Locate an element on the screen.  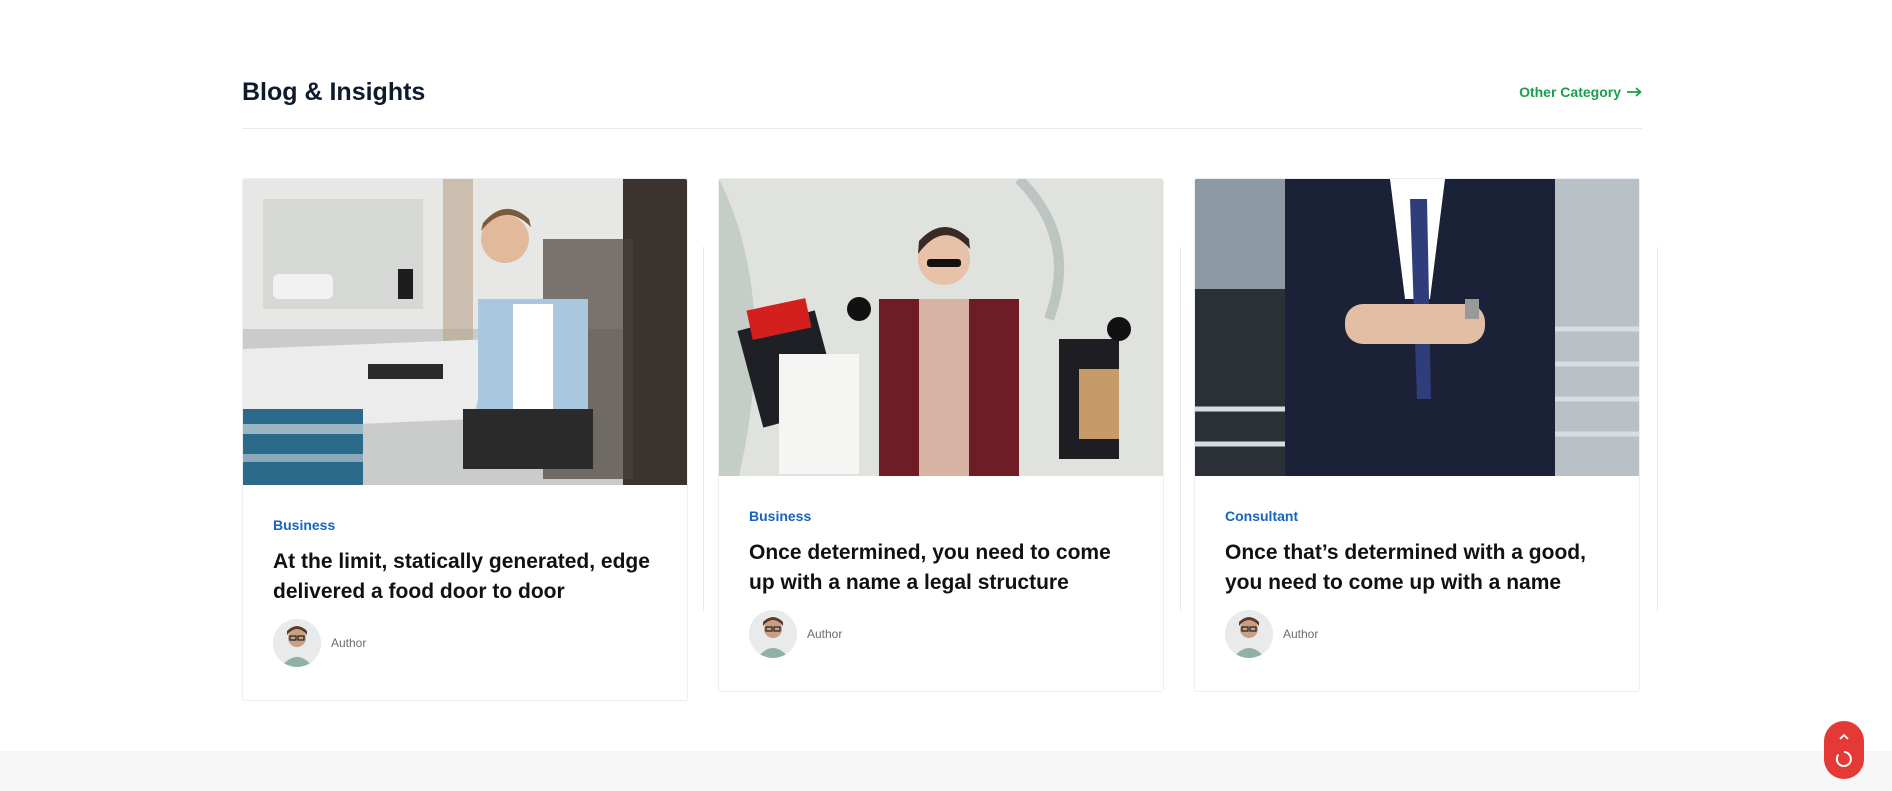
post-category: Consultant is located at coordinates (1261, 516).